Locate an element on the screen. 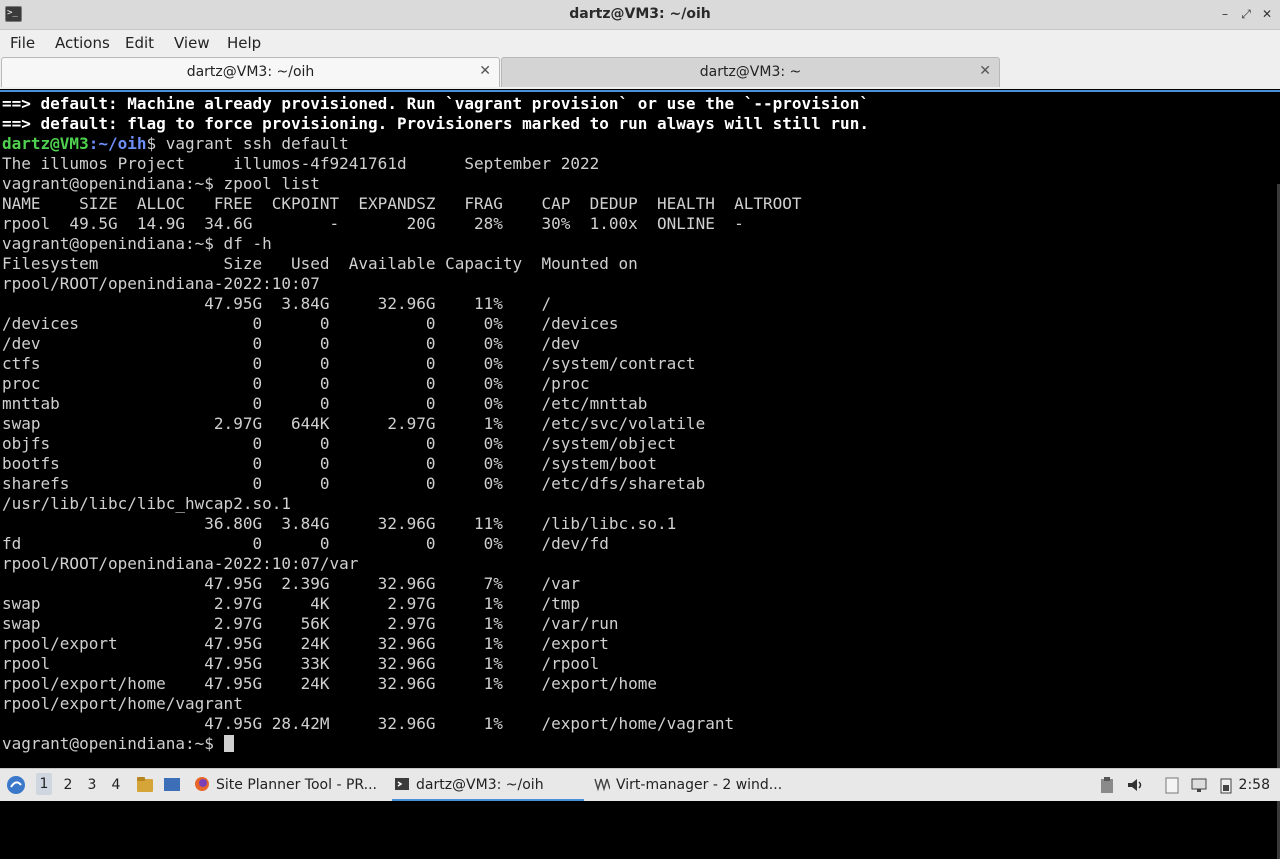  menu-bar: File Actions Edit View Help is located at coordinates (640, 43).